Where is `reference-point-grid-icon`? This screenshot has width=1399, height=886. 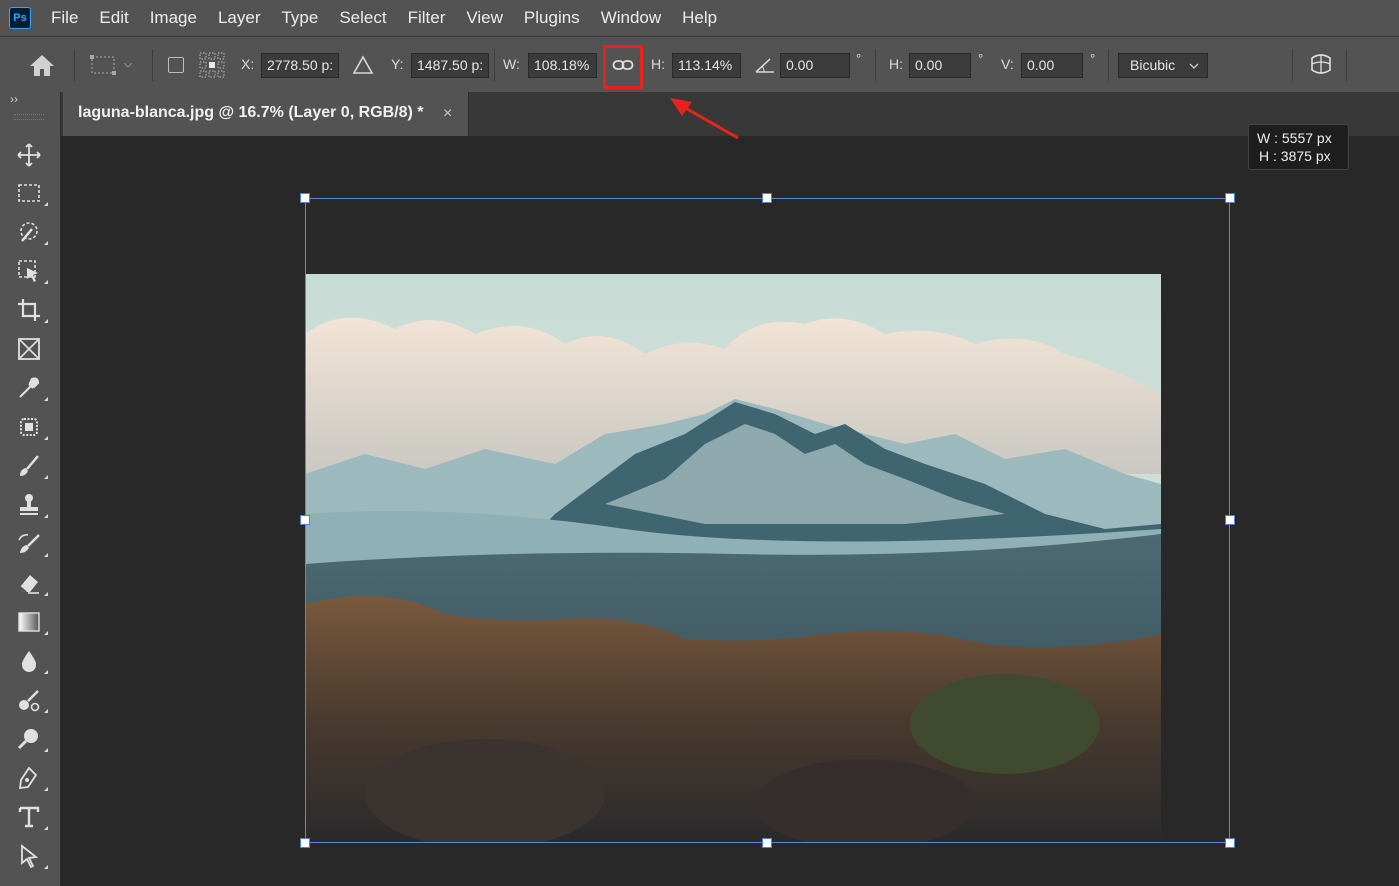 reference-point-grid-icon is located at coordinates (213, 65).